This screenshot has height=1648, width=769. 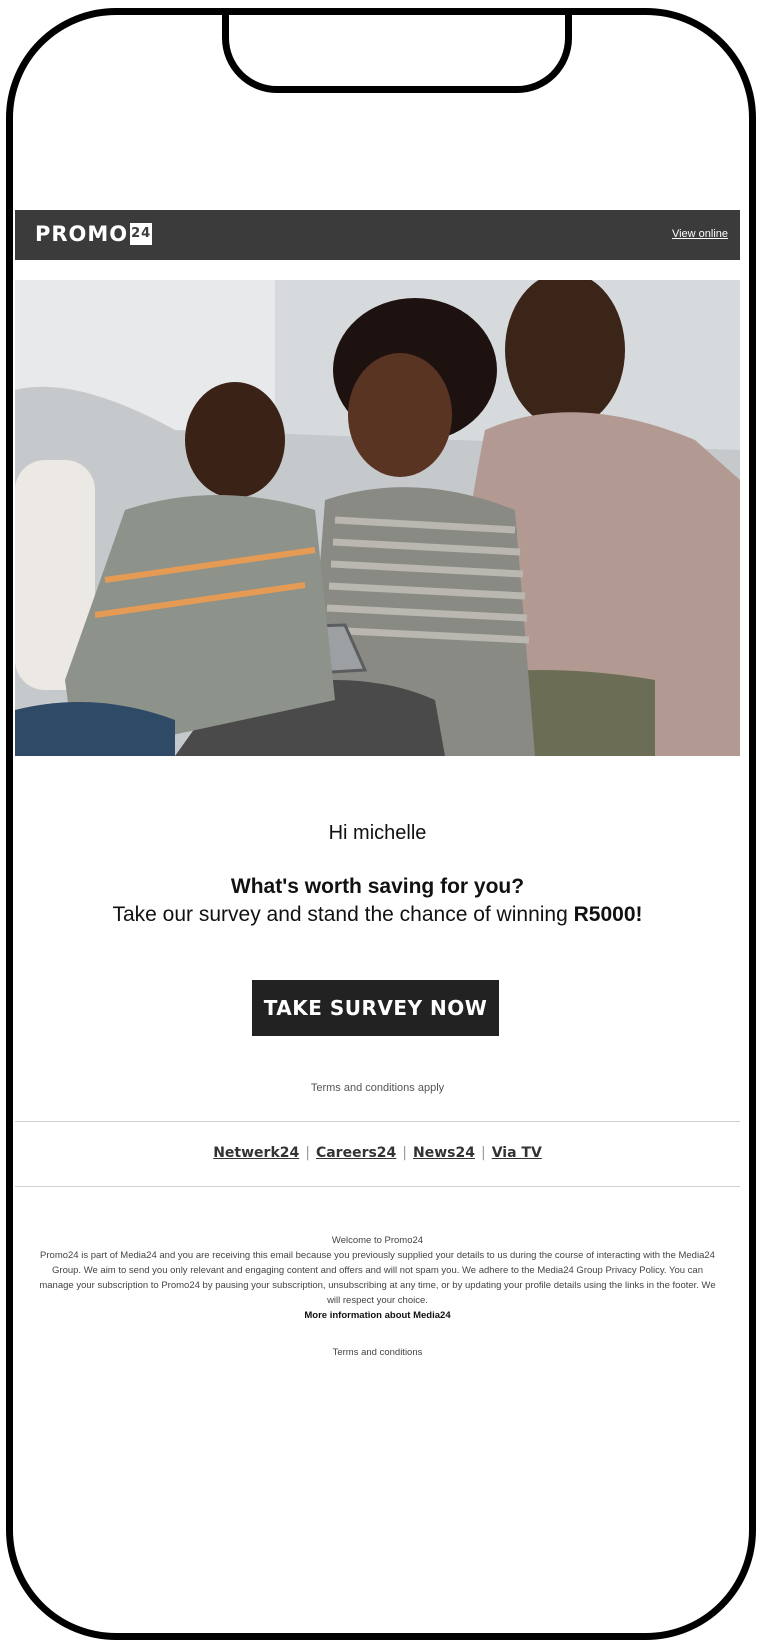 What do you see at coordinates (608, 914) in the screenshot?
I see `prize-amount: R5000!` at bounding box center [608, 914].